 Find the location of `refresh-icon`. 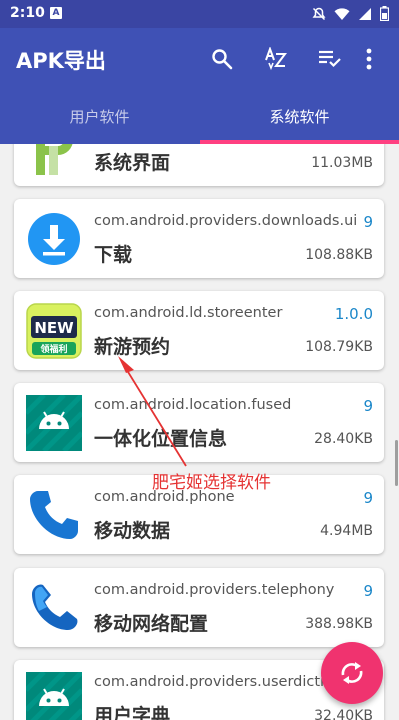

refresh-icon is located at coordinates (352, 673).